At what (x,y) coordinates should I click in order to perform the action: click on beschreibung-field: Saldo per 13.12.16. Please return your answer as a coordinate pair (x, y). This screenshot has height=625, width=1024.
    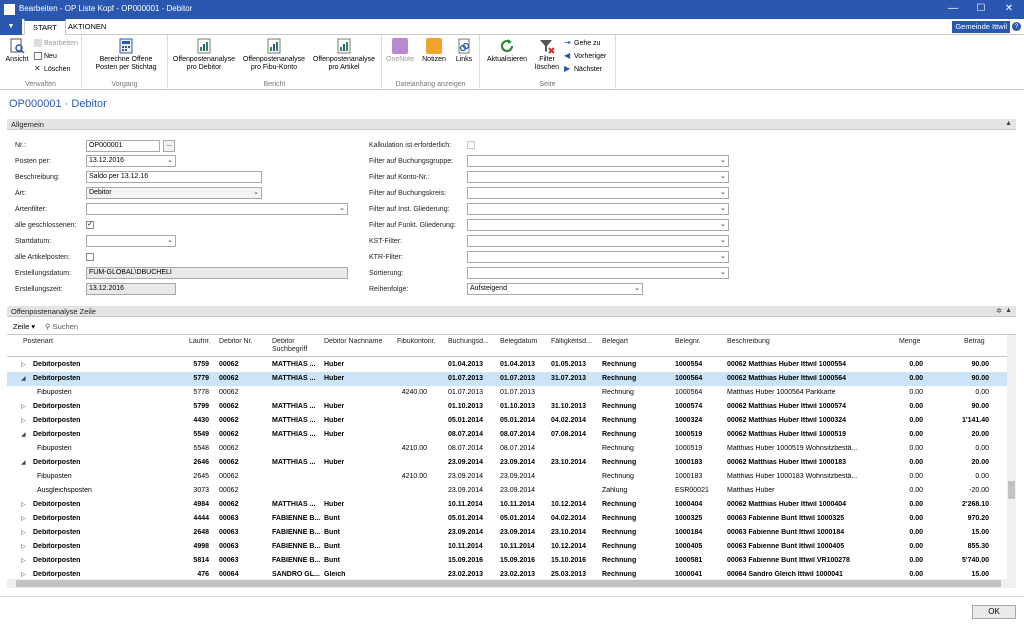
    Looking at the image, I should click on (174, 177).